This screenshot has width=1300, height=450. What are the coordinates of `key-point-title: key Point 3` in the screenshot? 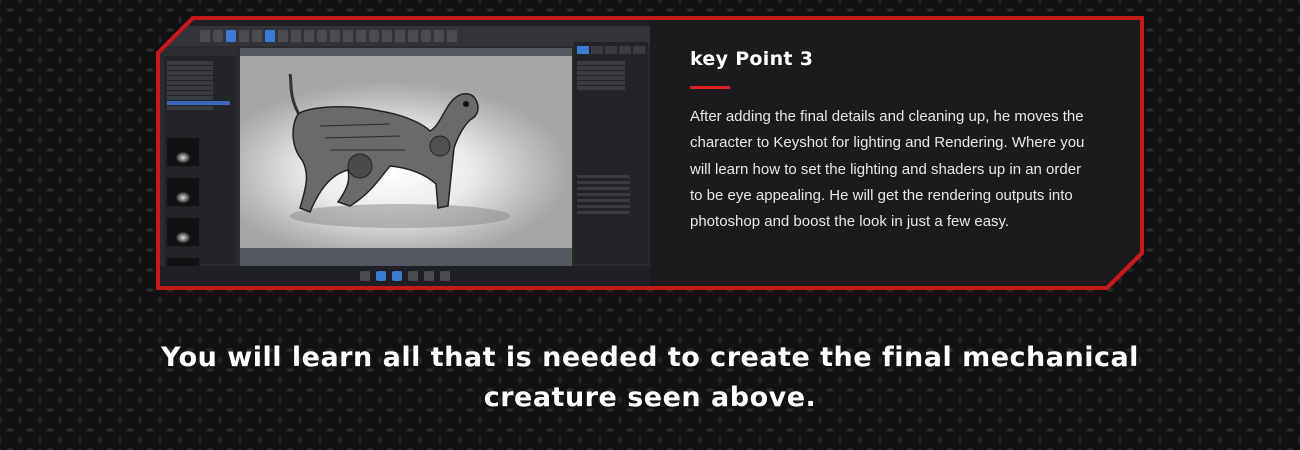 It's located at (752, 59).